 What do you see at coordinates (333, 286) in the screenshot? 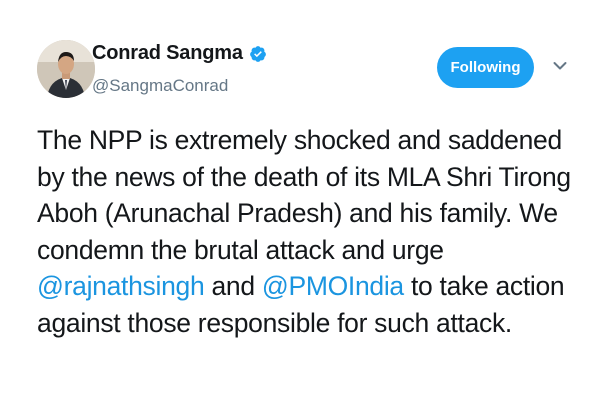
I see `mention-link: @PMOIndia` at bounding box center [333, 286].